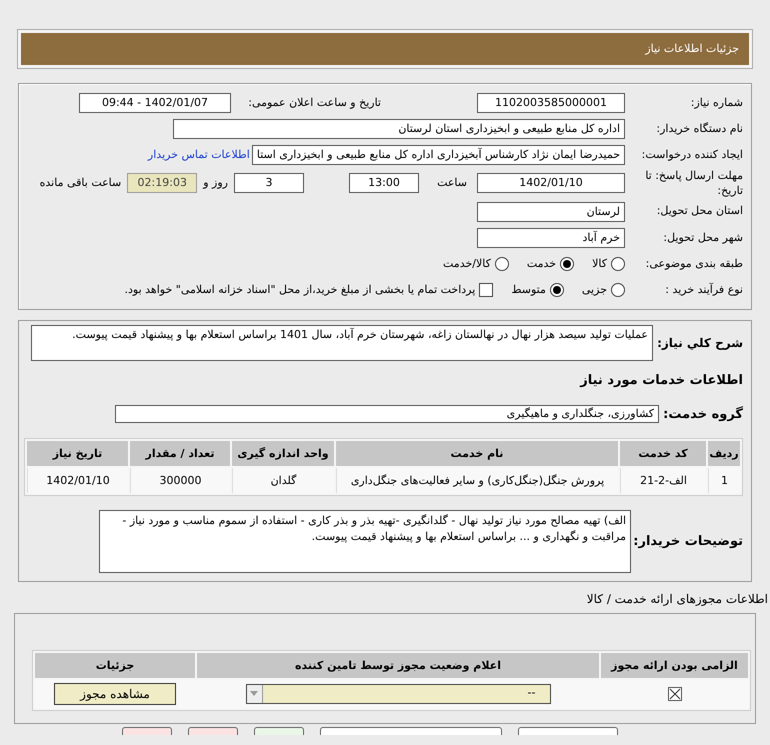  Describe the element at coordinates (599, 264) in the screenshot. I see `option-label: کالا` at that location.